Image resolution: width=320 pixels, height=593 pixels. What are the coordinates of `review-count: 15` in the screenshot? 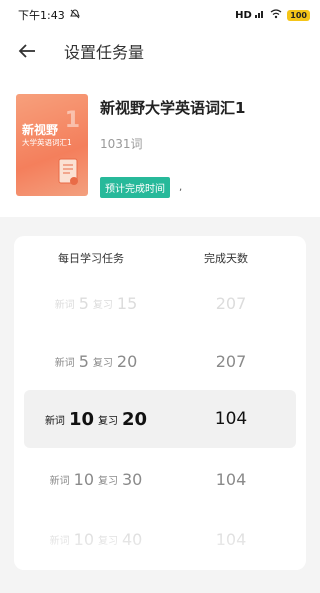 It's located at (127, 303).